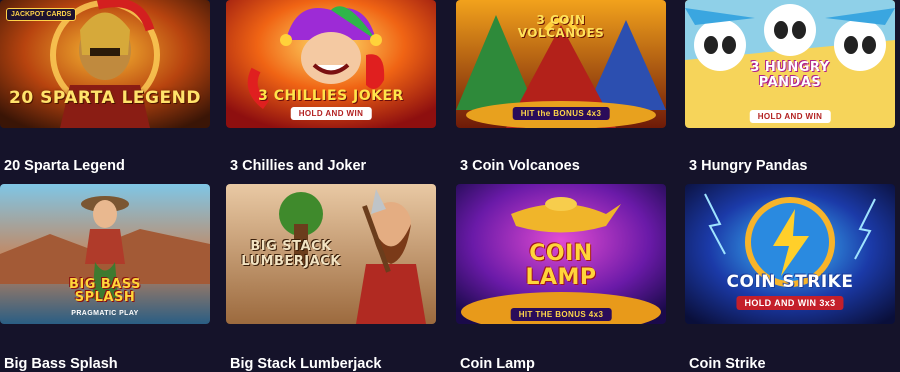 This screenshot has width=900, height=372. Describe the element at coordinates (105, 313) in the screenshot. I see `pragmatic-play-label: PRAGMATIC PLAY` at that location.